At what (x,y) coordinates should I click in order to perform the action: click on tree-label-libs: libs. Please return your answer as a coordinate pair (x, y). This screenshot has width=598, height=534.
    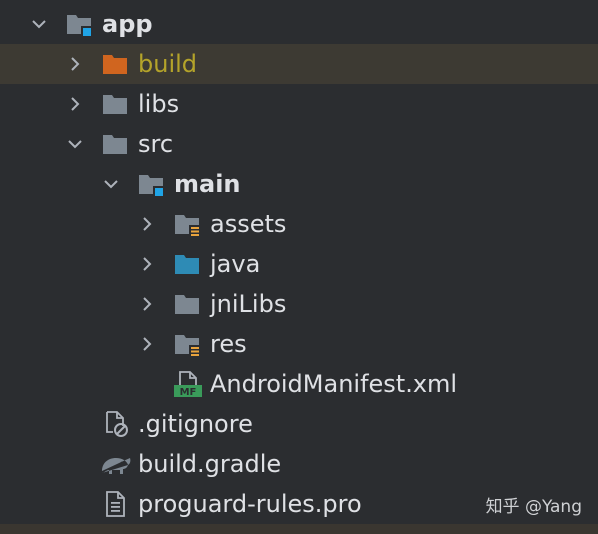
    Looking at the image, I should click on (159, 104).